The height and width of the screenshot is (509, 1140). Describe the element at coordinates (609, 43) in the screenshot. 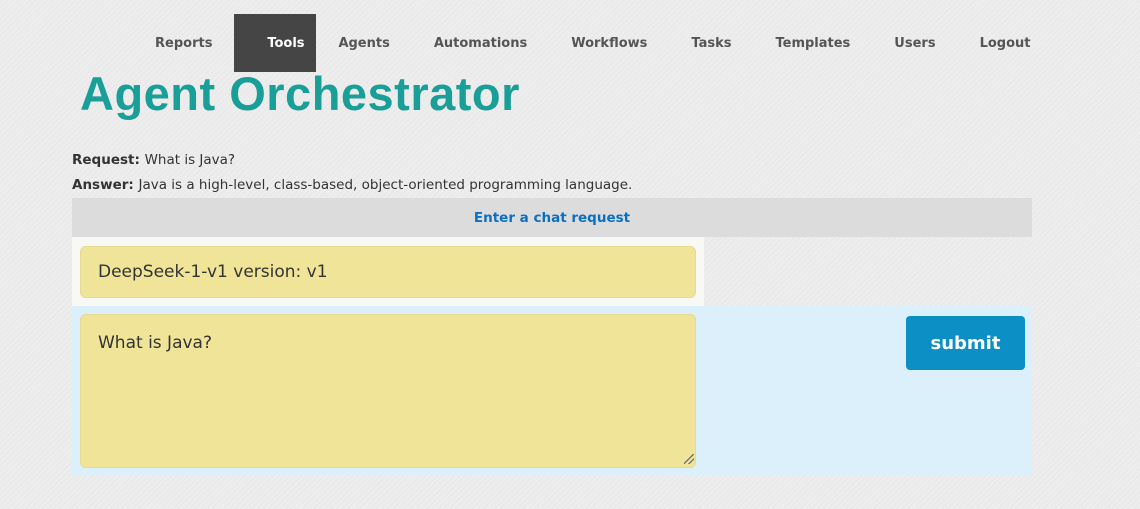

I see `nav-item-workflows: Workflows` at that location.